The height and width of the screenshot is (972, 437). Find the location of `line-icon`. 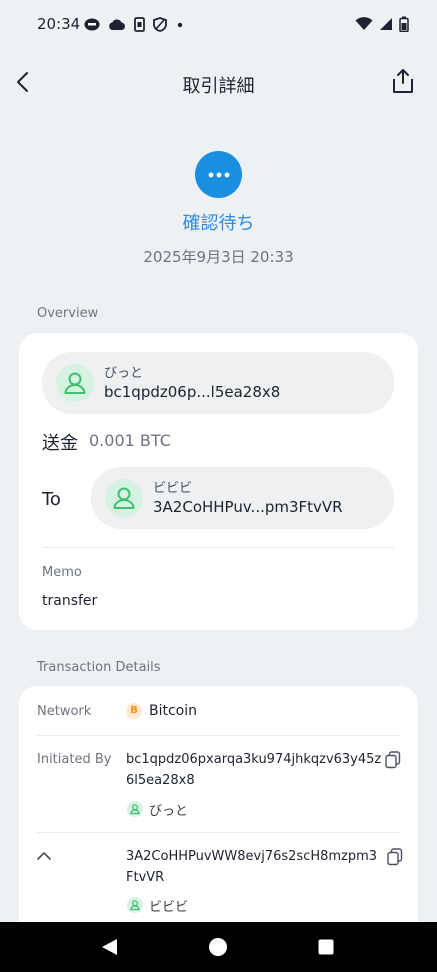

line-icon is located at coordinates (92, 24).